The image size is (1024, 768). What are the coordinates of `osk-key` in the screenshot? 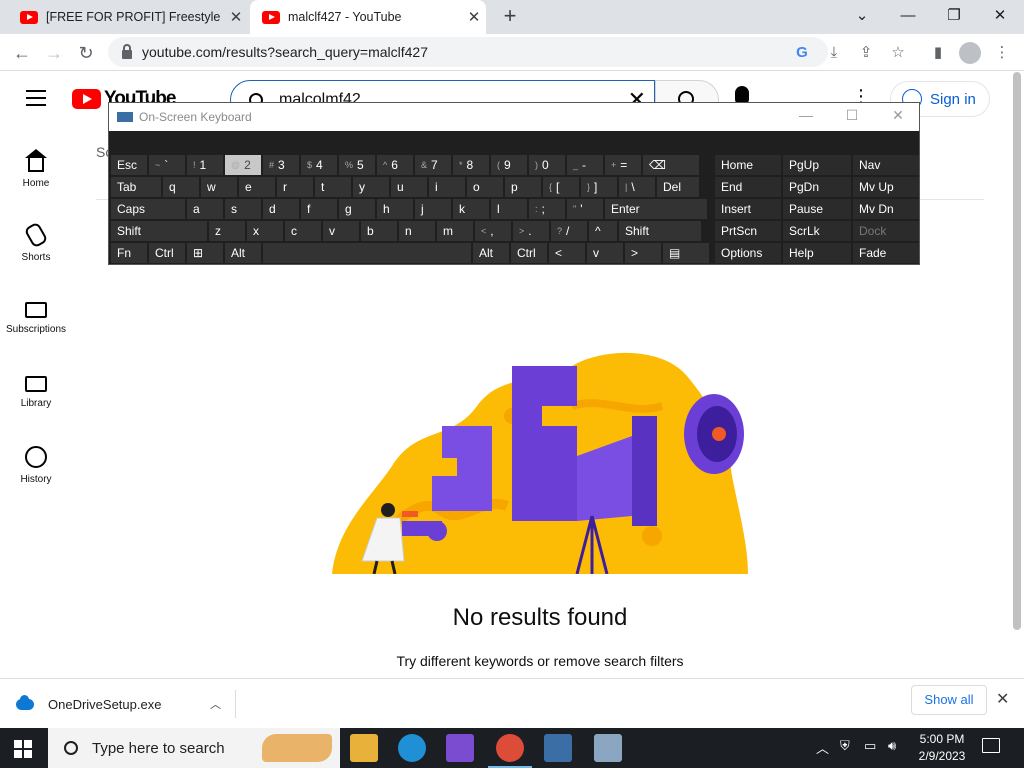 It's located at (367, 253).